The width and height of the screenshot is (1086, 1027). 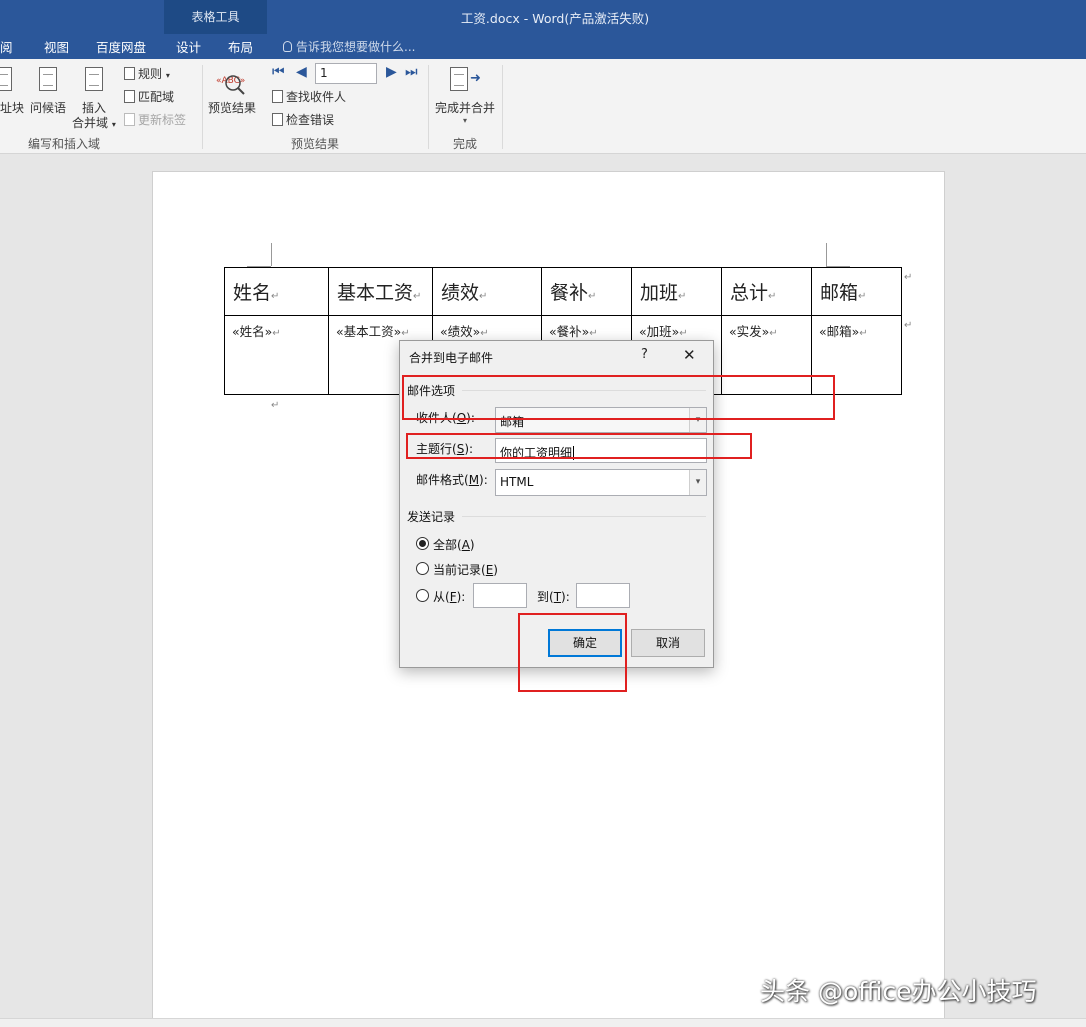 What do you see at coordinates (449, 596) in the screenshot?
I see `radio-from-label: 从(F):` at bounding box center [449, 596].